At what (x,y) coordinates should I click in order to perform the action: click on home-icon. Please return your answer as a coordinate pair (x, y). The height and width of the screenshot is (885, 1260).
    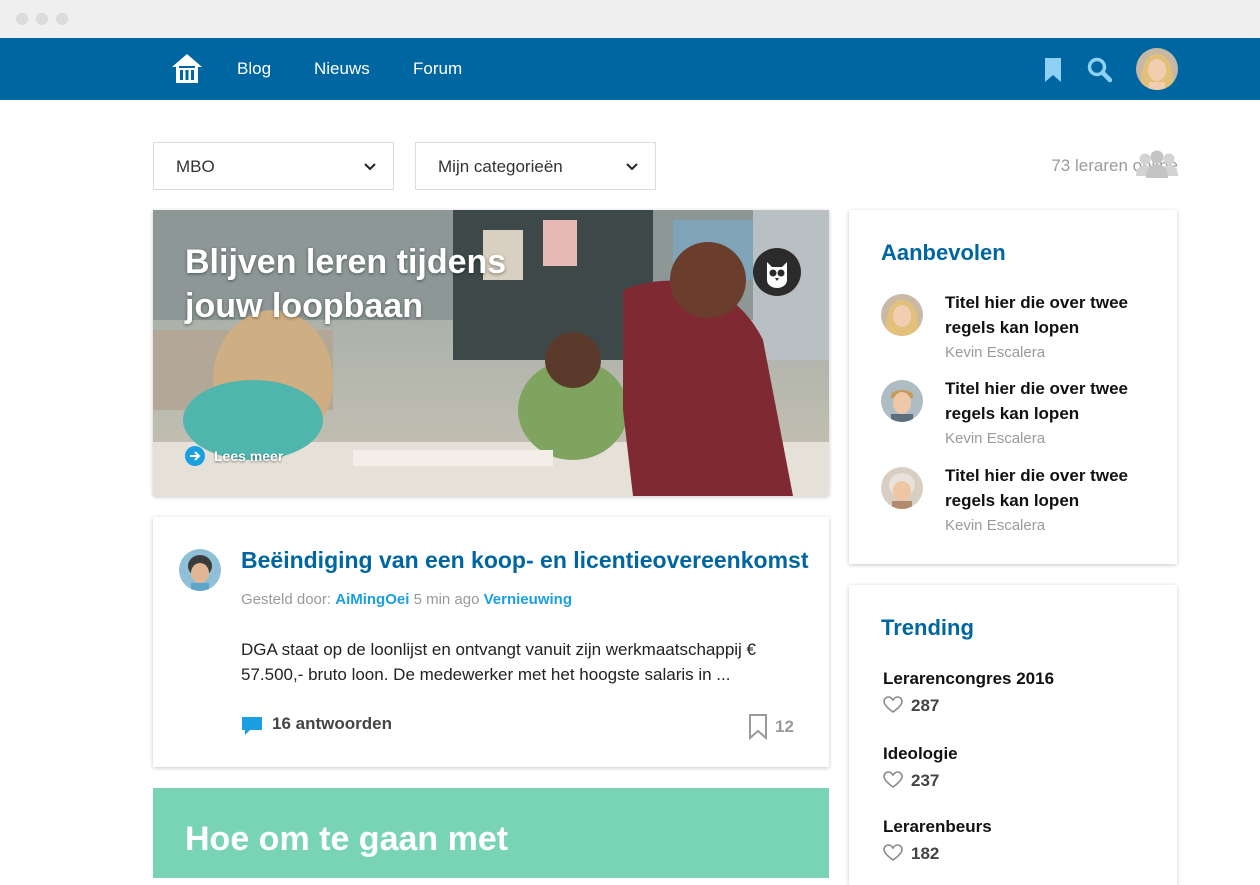
    Looking at the image, I should click on (187, 69).